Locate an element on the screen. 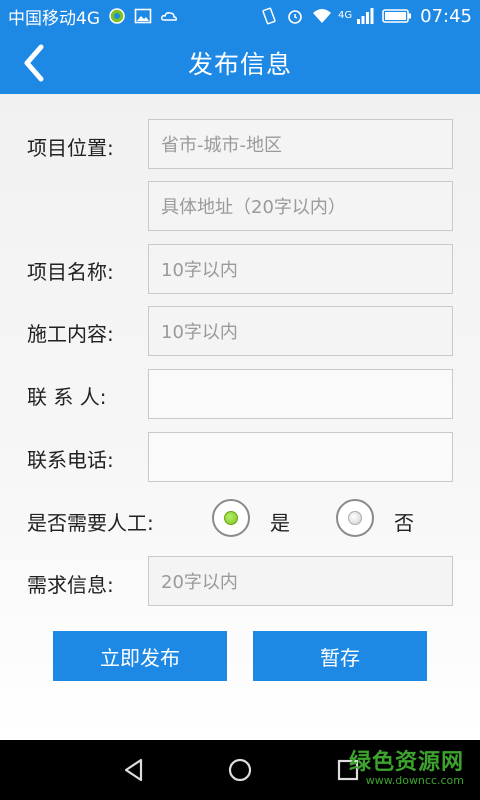 The image size is (480, 800). location-select: 省市-城市-地区 is located at coordinates (300, 144).